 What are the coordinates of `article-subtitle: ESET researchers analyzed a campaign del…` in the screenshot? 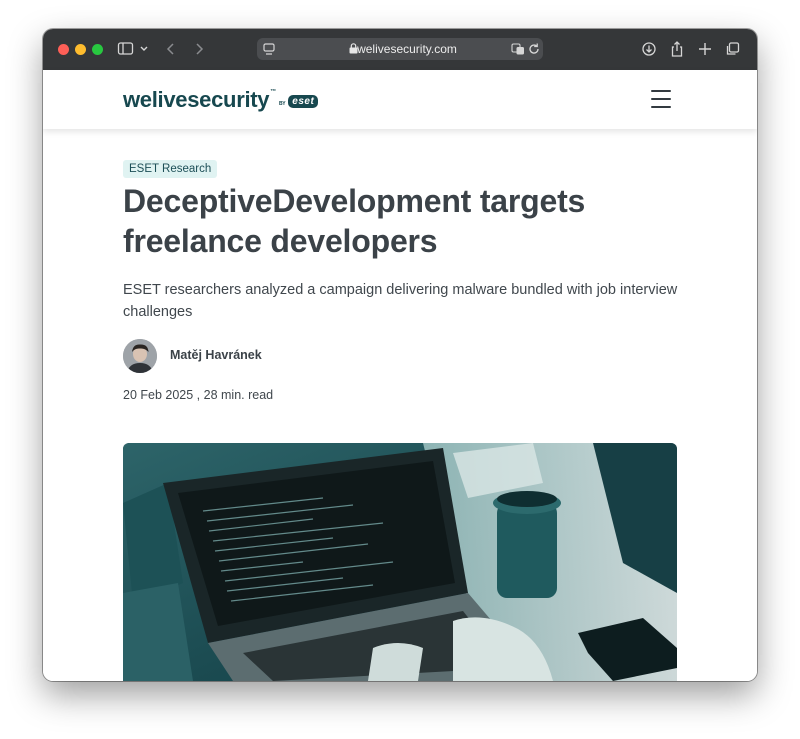 It's located at (400, 301).